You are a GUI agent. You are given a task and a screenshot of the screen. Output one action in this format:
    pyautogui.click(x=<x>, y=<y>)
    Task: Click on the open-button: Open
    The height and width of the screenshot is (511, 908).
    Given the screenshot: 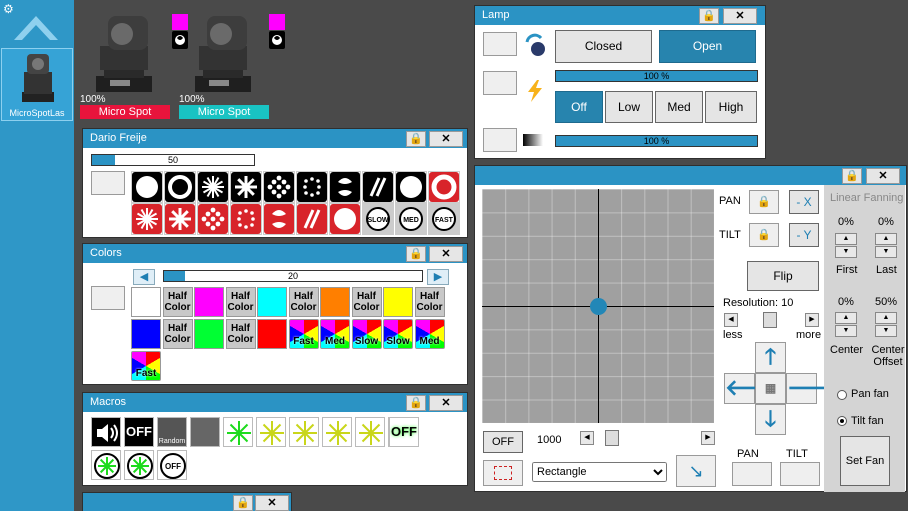 What is the action you would take?
    pyautogui.click(x=707, y=46)
    